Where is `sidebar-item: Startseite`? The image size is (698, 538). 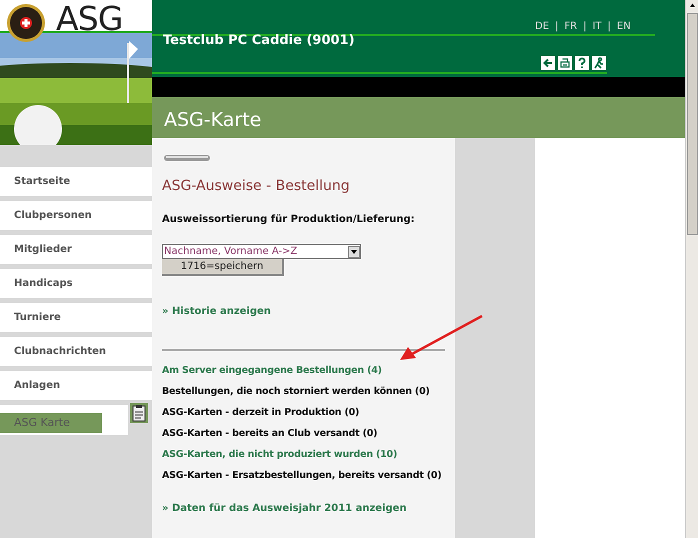 sidebar-item: Startseite is located at coordinates (76, 181).